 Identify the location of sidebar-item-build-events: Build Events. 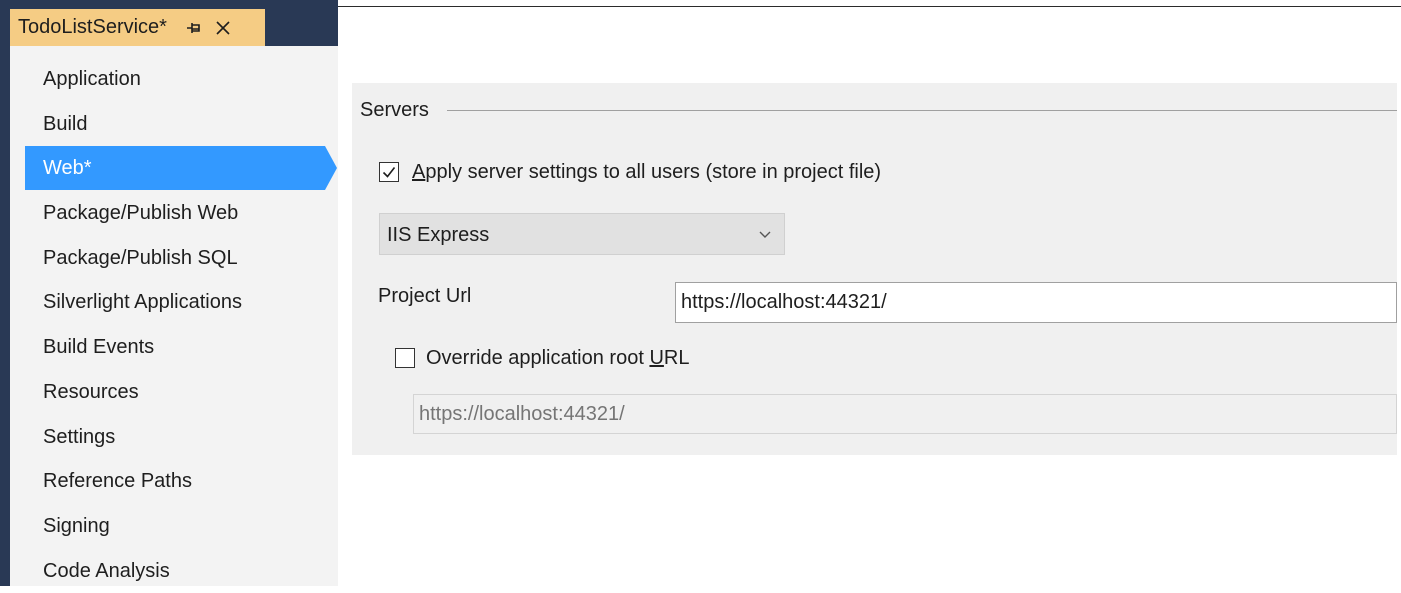
(175, 347).